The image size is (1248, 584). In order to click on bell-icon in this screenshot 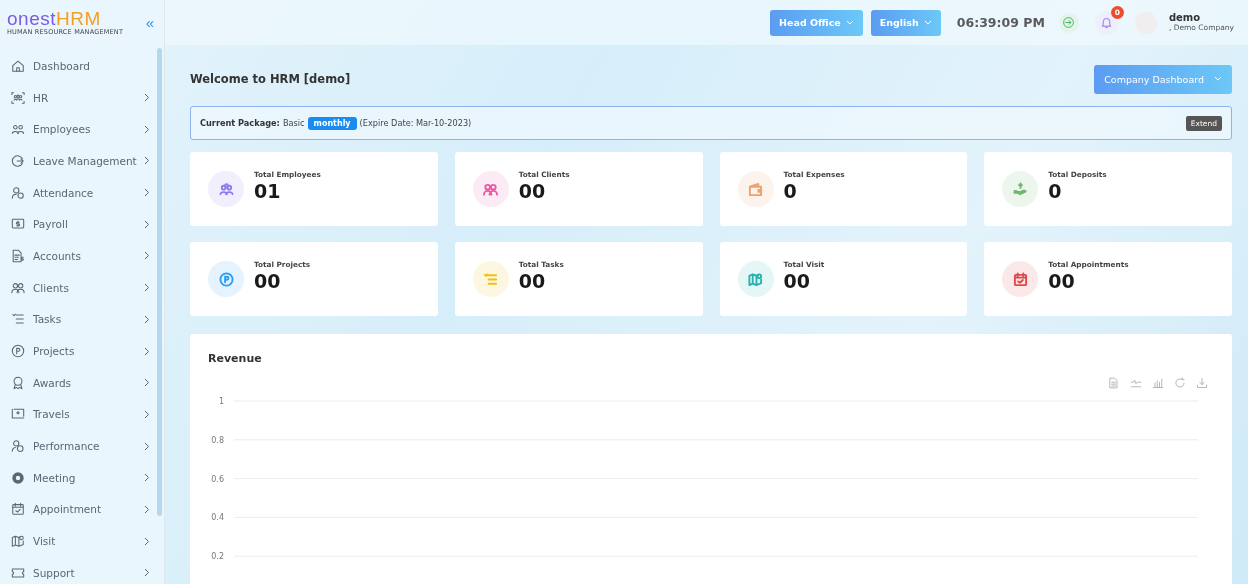, I will do `click(1107, 22)`.